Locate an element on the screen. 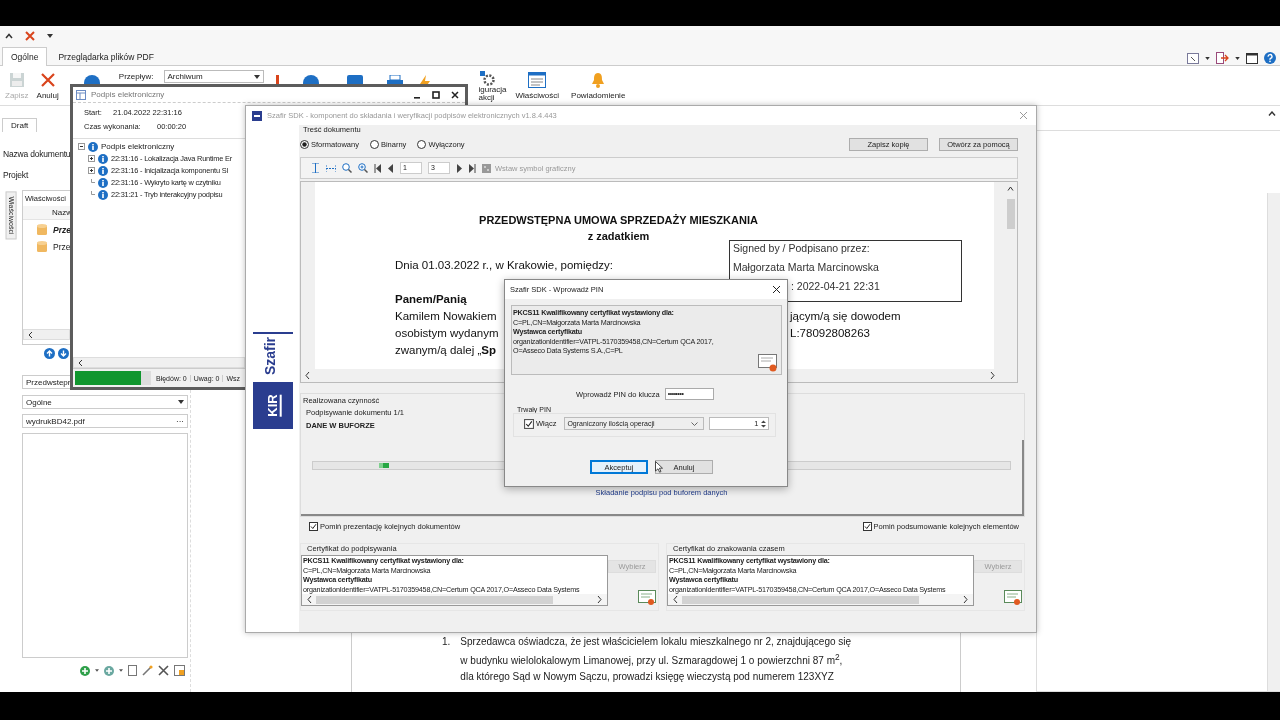  flow-label: Przepływ: is located at coordinates (136, 76).